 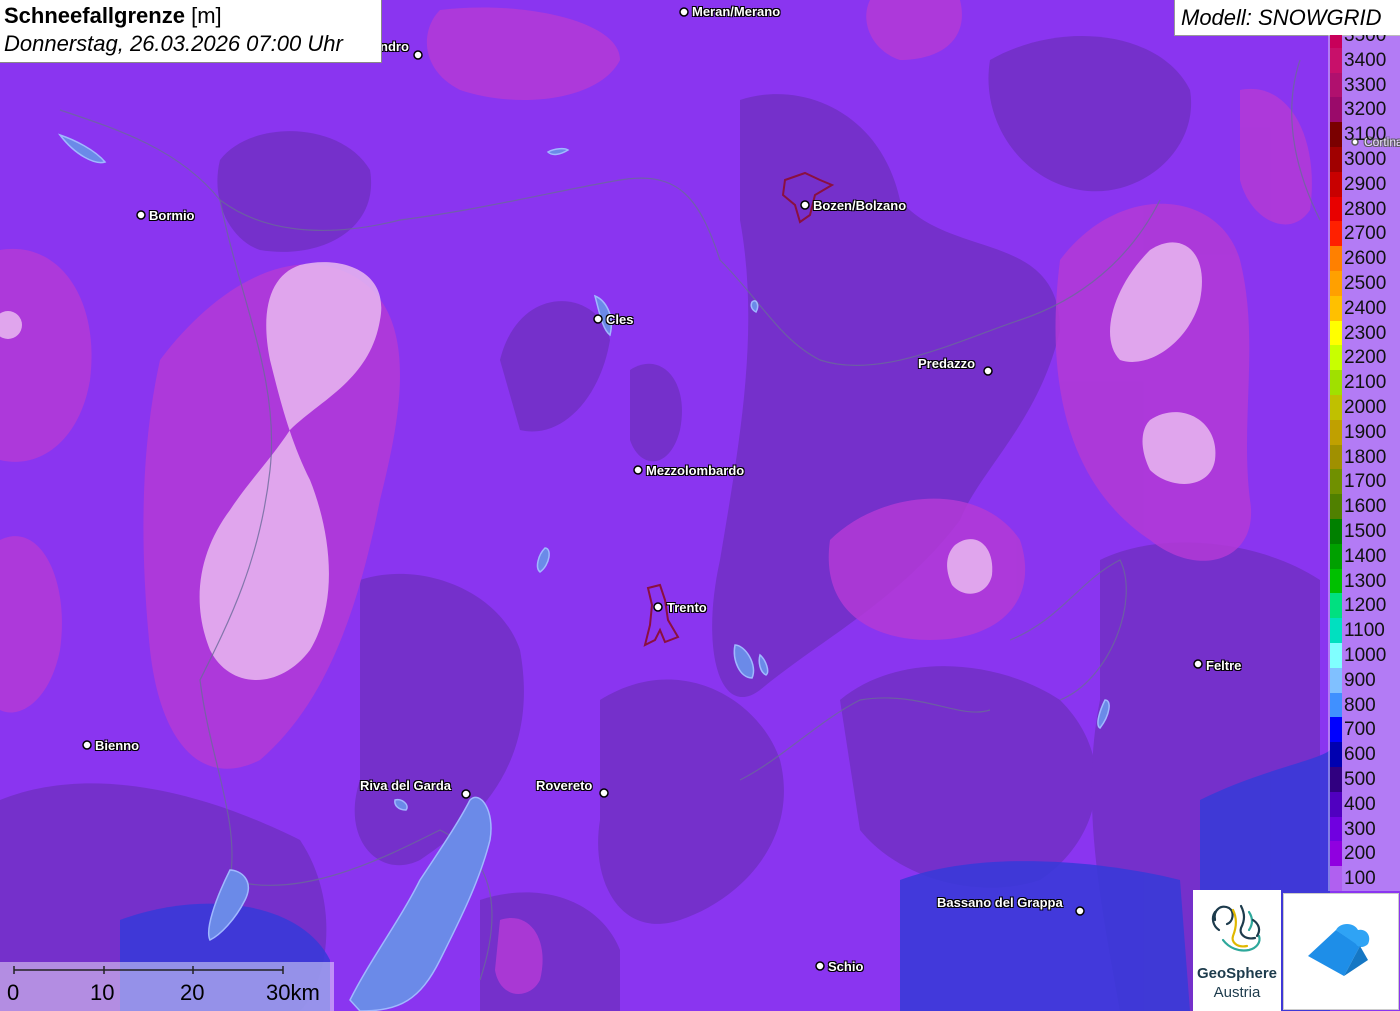 I want to click on legend-label: 3500, so click(x=1365, y=40).